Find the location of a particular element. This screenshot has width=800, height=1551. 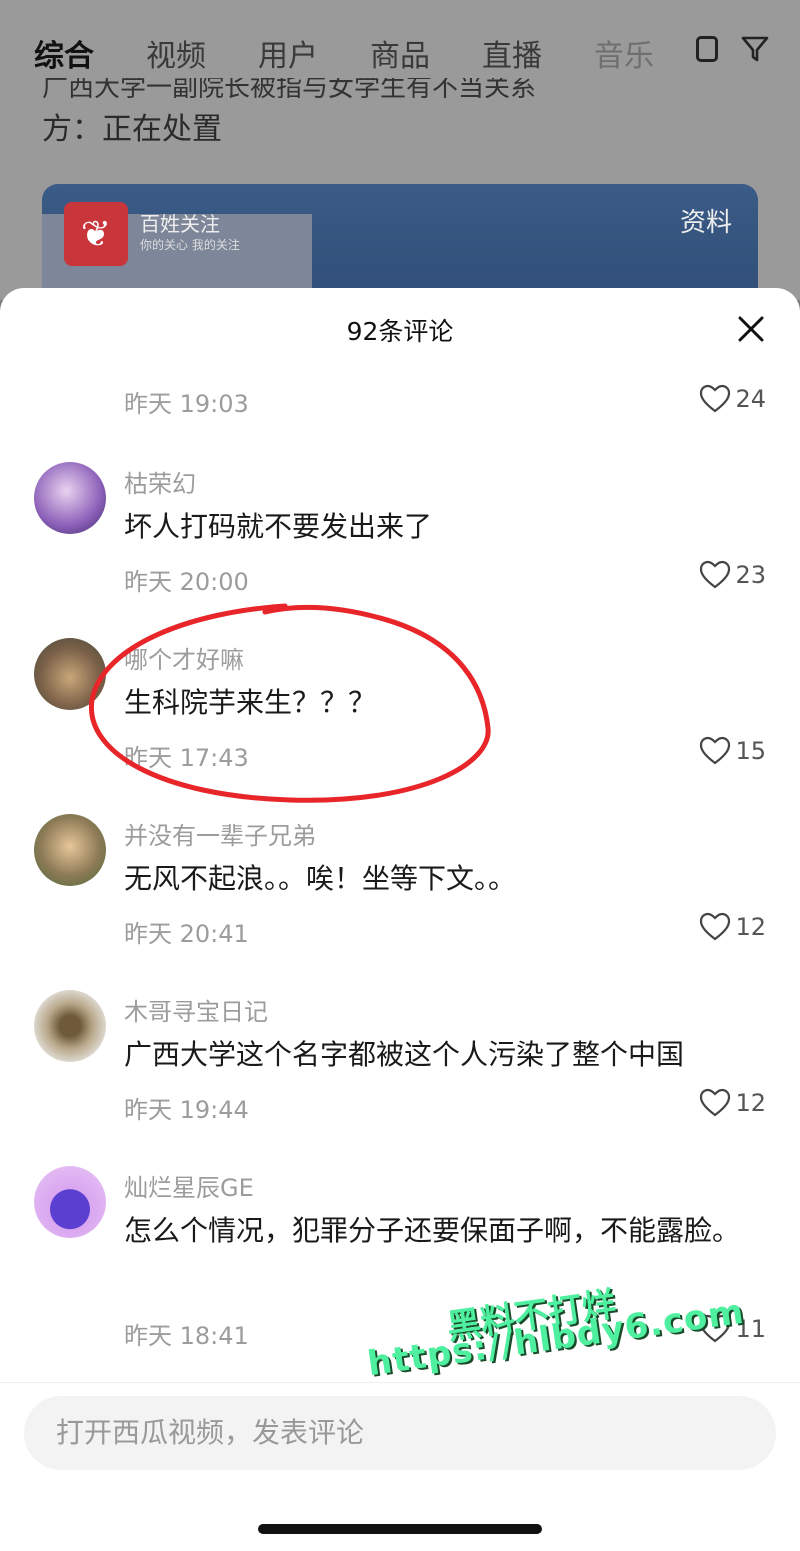

comment-text: 坏人打码就不要发出来了 is located at coordinates (278, 526).